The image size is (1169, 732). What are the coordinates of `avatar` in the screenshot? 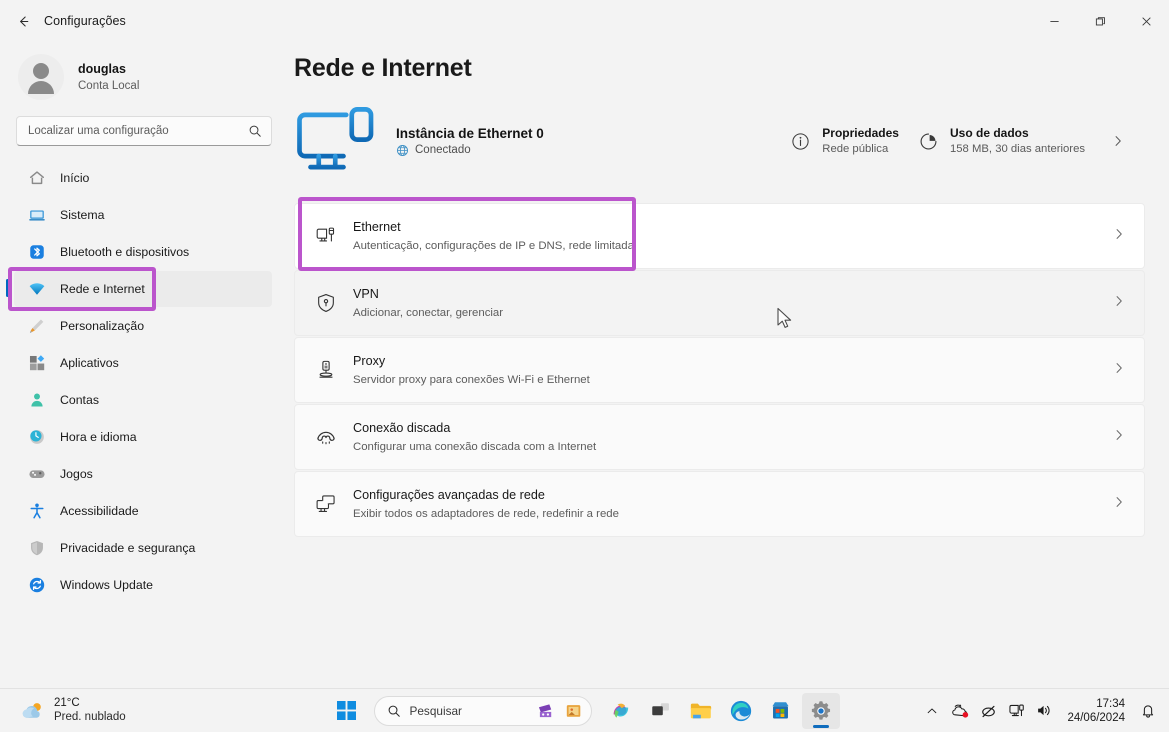 It's located at (41, 77).